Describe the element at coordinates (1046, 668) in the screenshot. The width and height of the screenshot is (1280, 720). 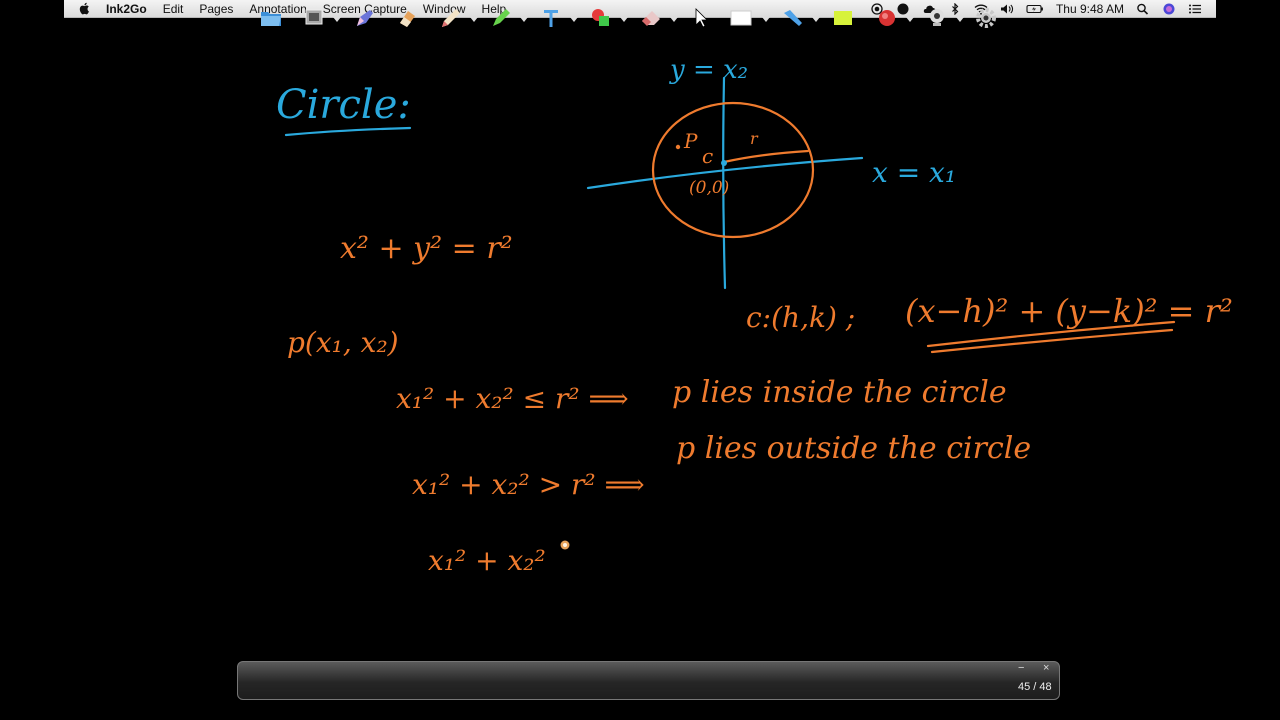
I see `close-button: ×` at that location.